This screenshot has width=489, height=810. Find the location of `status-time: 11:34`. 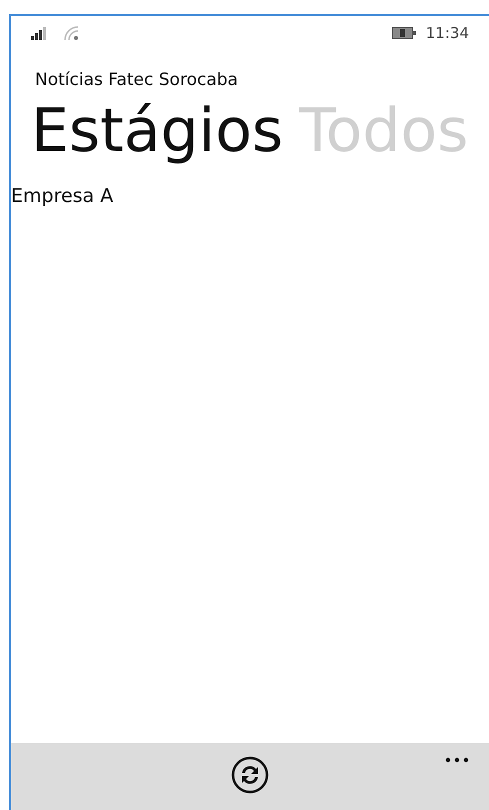

status-time: 11:34 is located at coordinates (447, 33).